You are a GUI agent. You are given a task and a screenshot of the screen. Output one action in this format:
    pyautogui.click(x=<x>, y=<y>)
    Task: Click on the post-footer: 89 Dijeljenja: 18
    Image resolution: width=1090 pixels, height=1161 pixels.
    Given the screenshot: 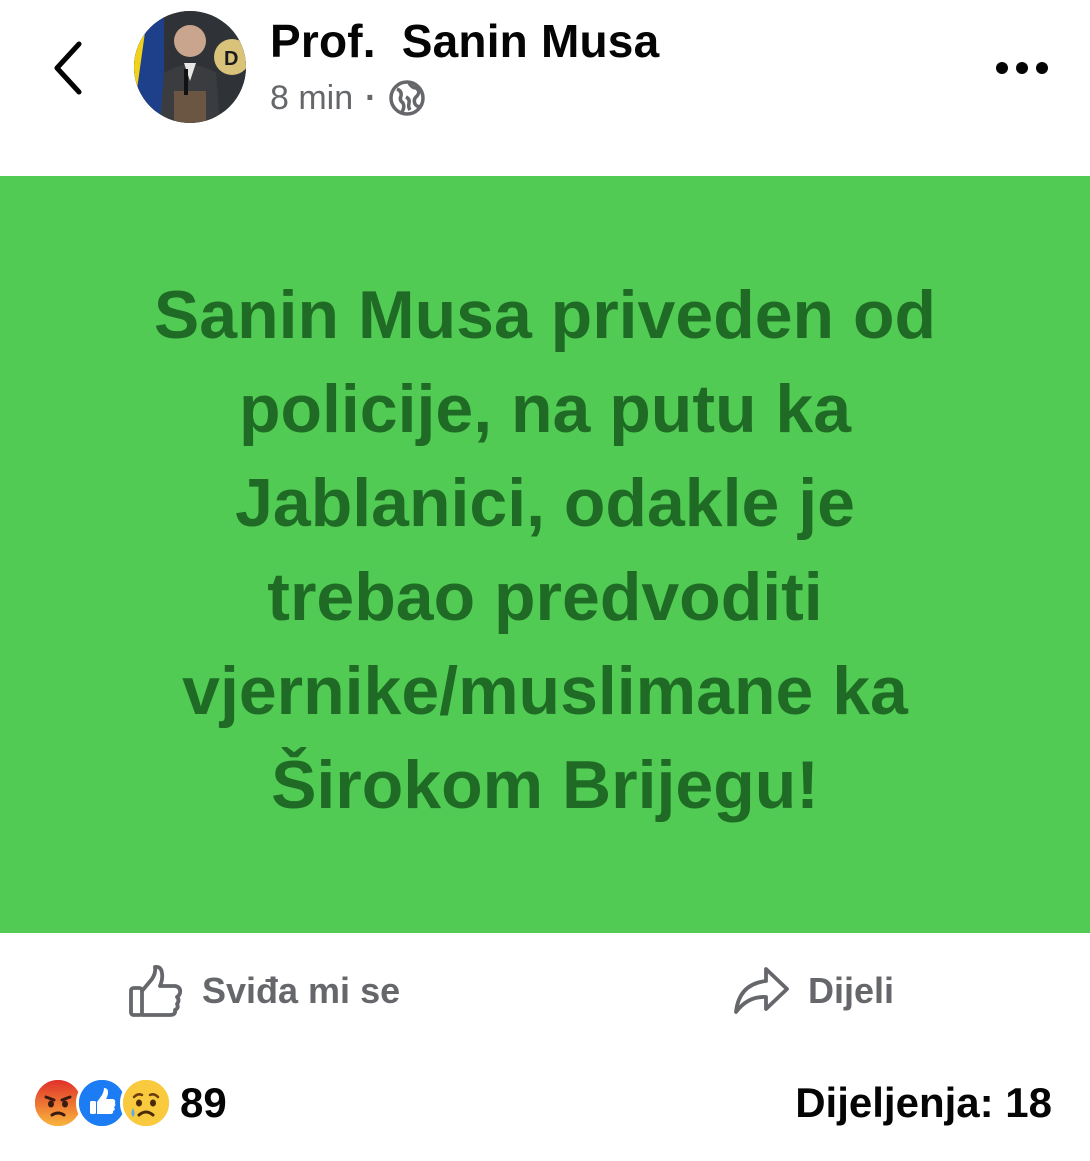 What is the action you would take?
    pyautogui.click(x=545, y=1106)
    